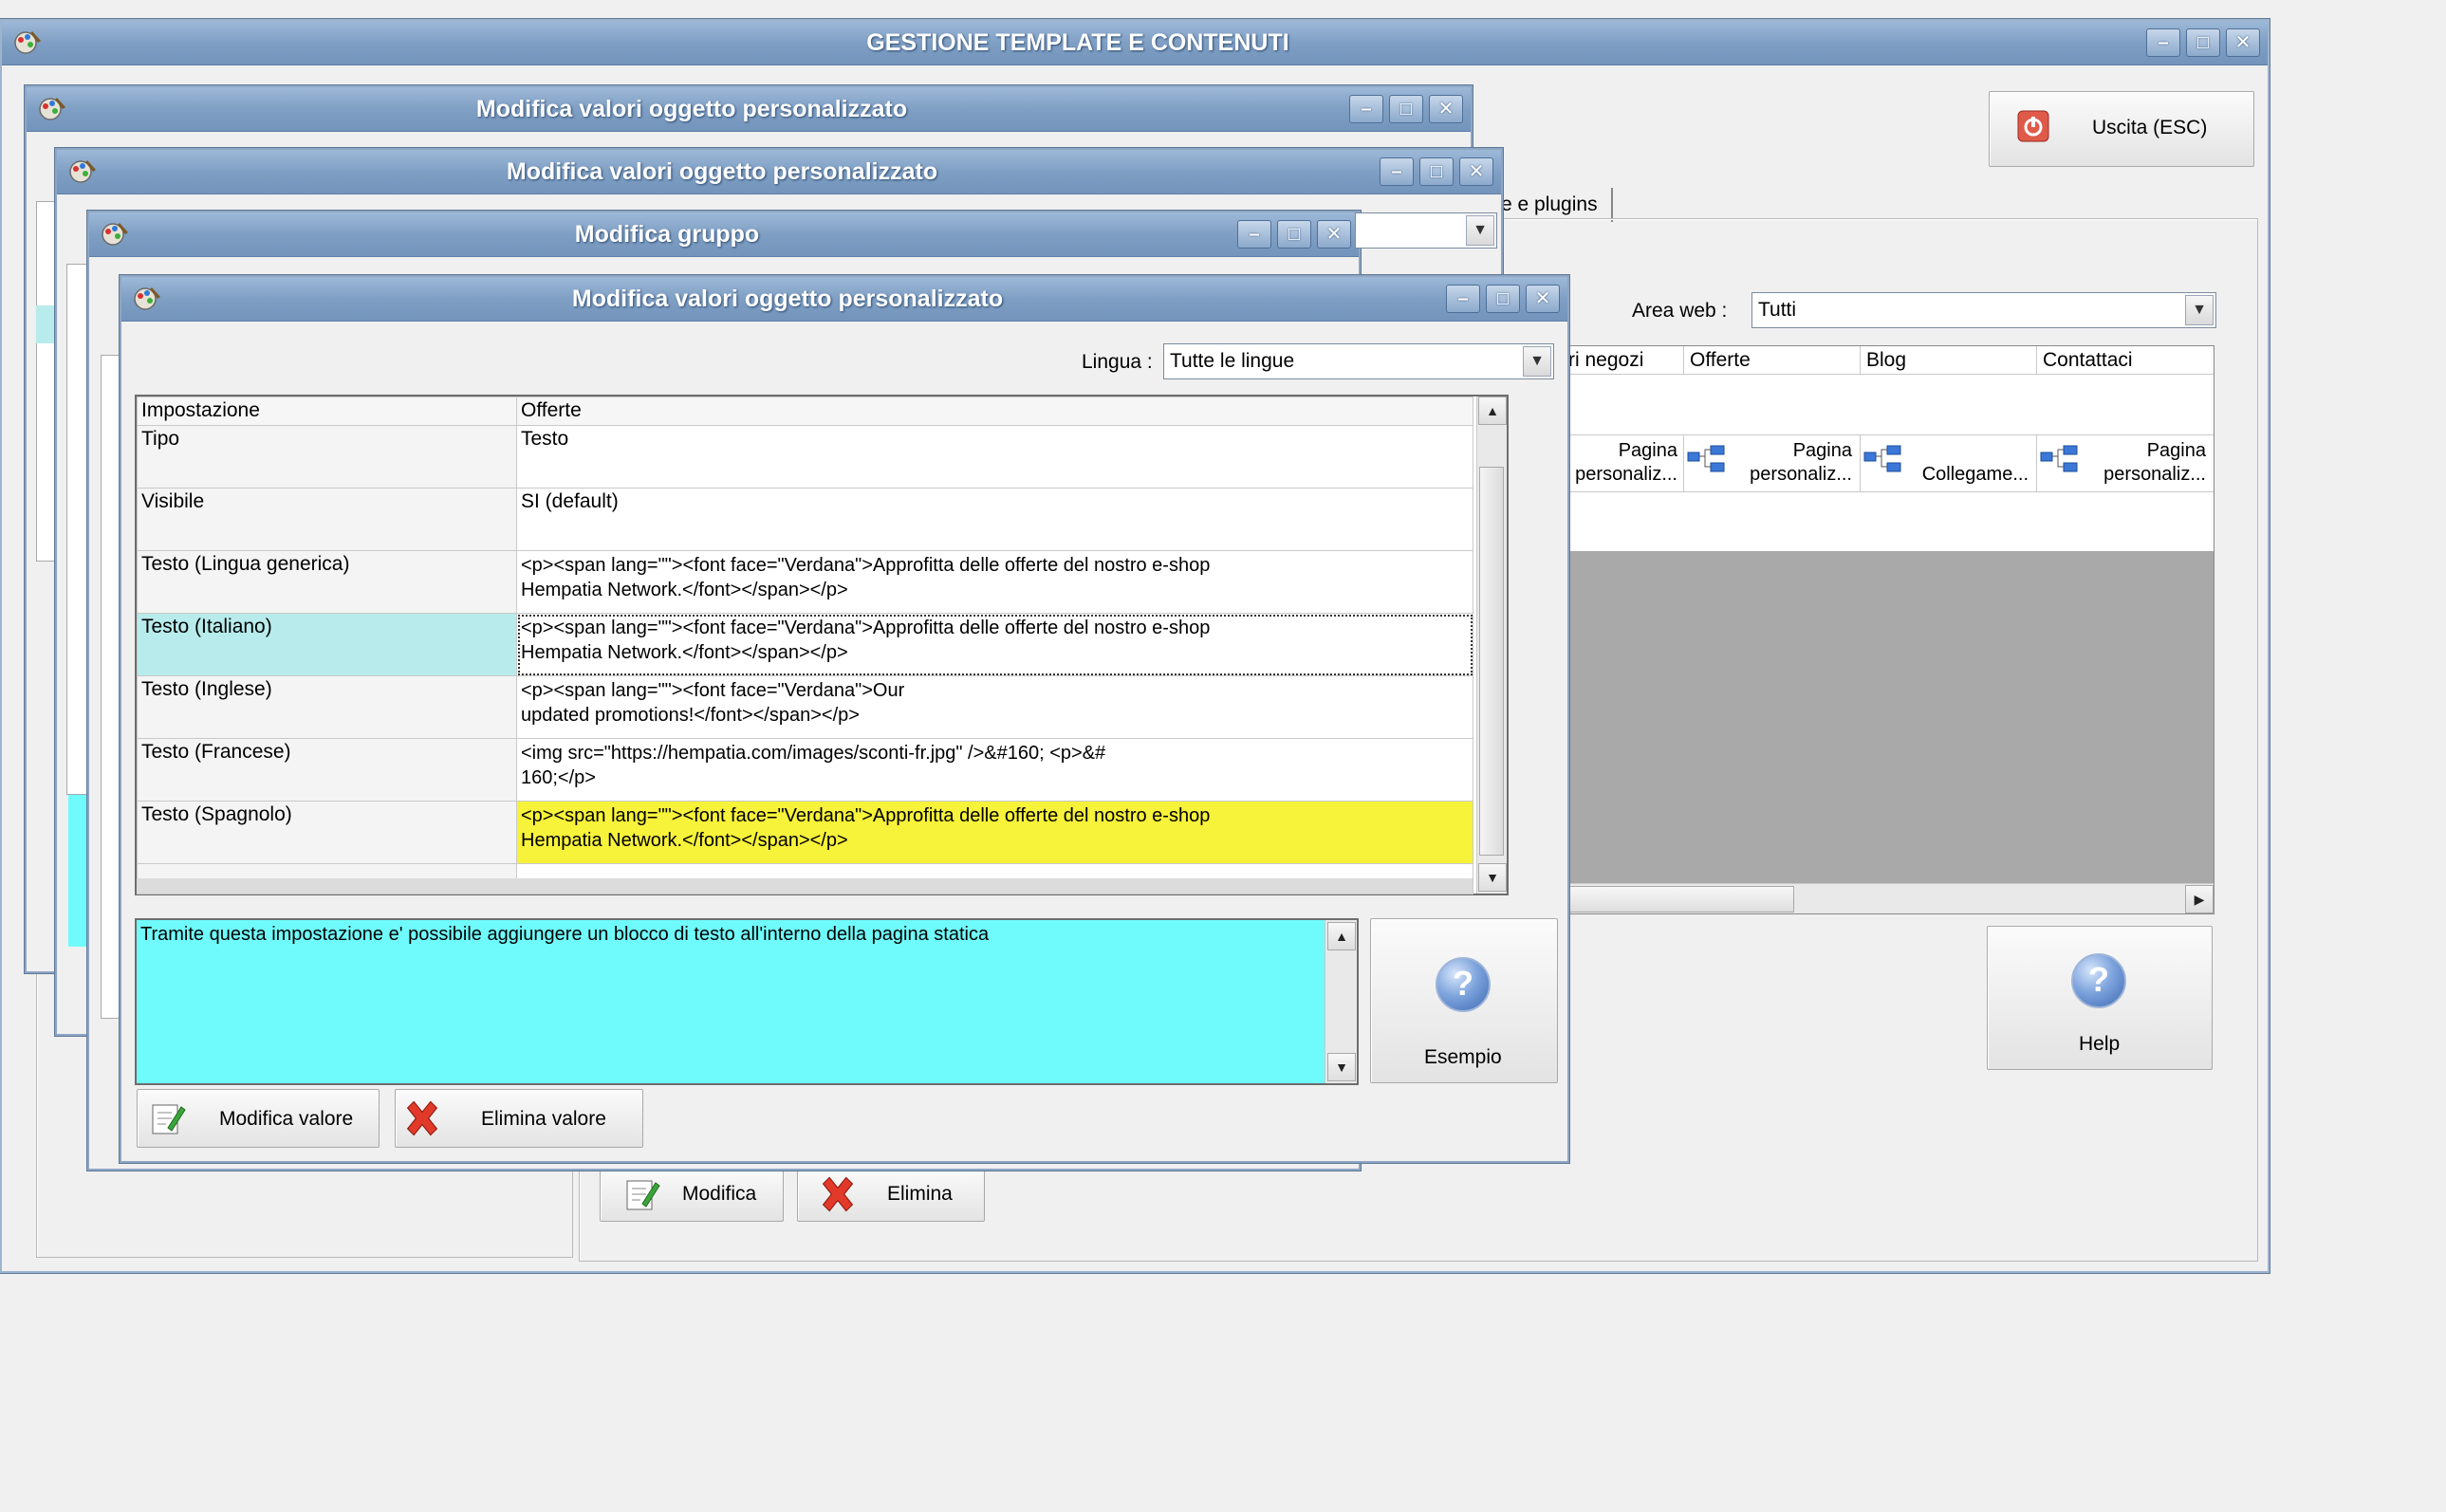 The width and height of the screenshot is (2446, 1512). I want to click on area-web-label: Area web :, so click(1680, 311).